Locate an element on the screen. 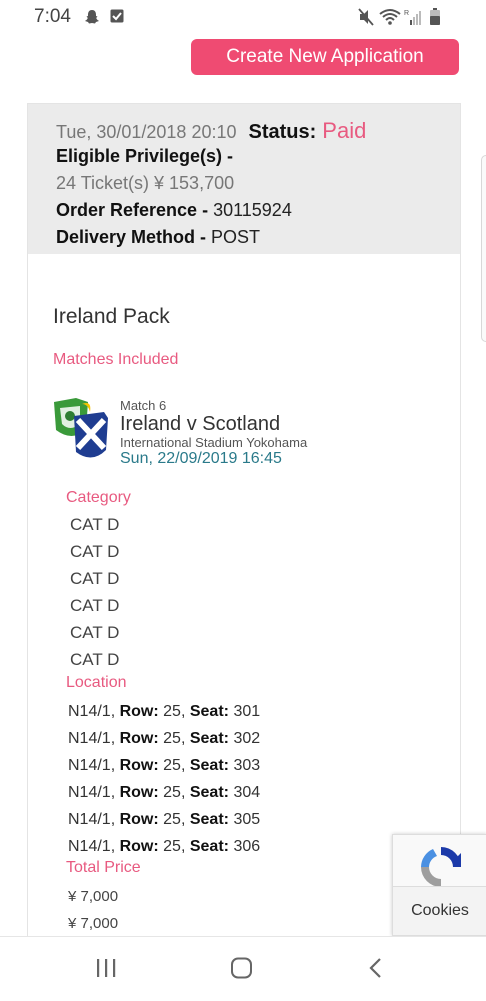 Image resolution: width=486 pixels, height=1001 pixels. location-item: N14/1, Row: 25, Seat: 302 is located at coordinates (164, 741).